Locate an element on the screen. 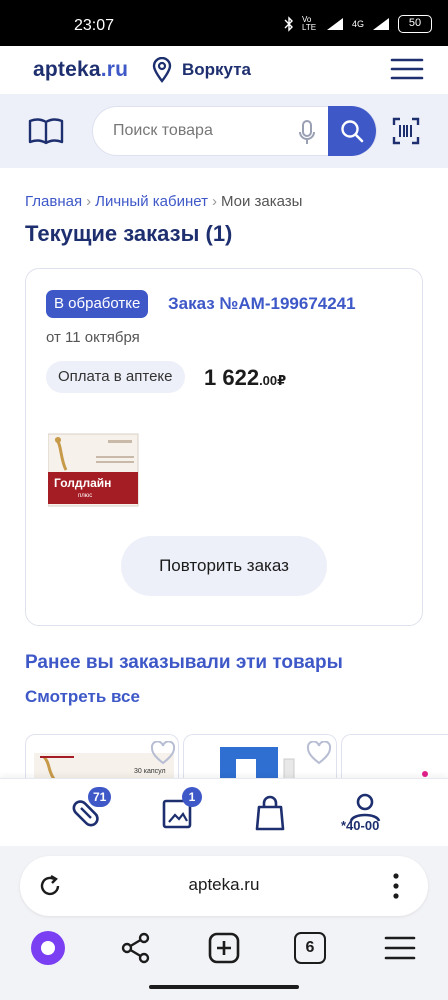 Image resolution: width=448 pixels, height=1000 pixels. microphone-icon is located at coordinates (307, 133).